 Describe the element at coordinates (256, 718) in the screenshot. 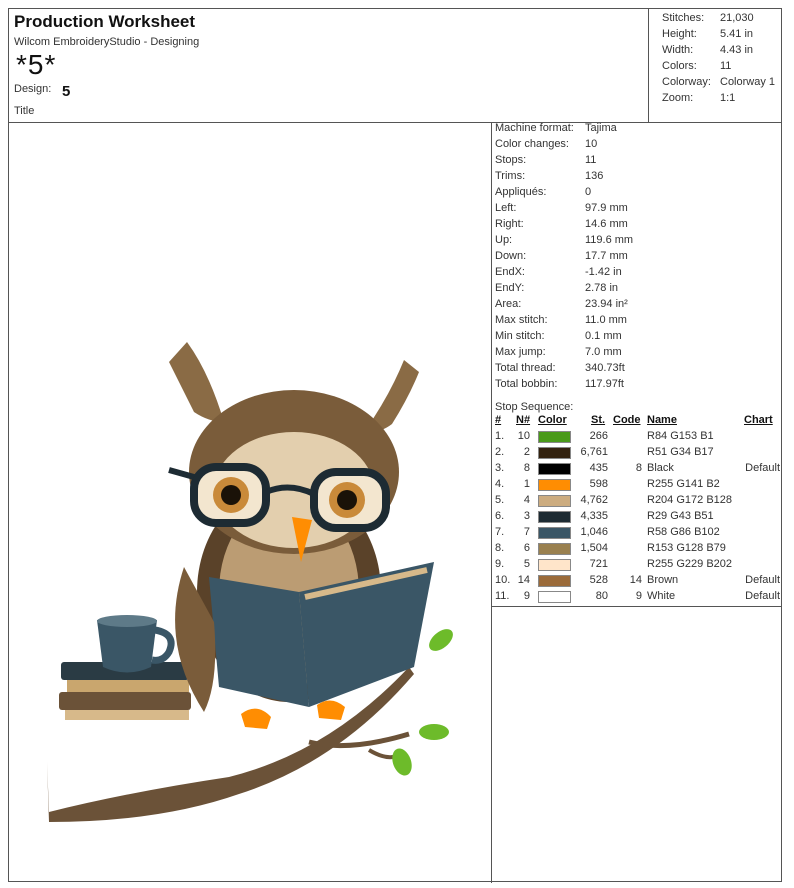

I see `owl-foot-left` at that location.